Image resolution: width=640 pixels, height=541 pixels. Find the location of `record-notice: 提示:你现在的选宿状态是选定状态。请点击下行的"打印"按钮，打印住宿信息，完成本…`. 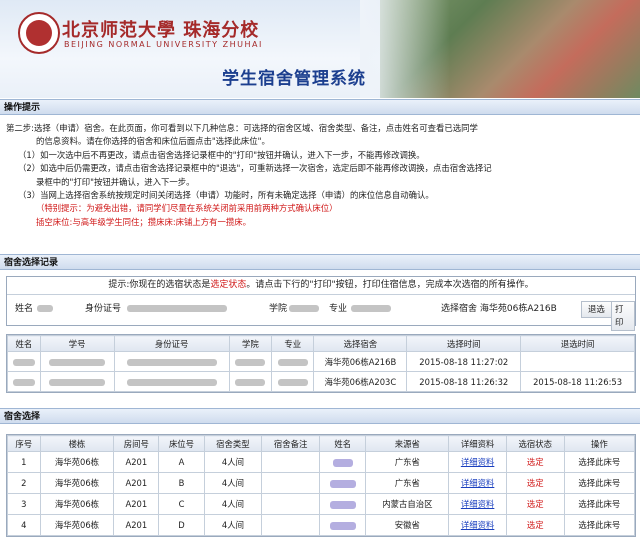

record-notice: 提示:你现在的选宿状态是选定状态。请点击下行的"打印"按钮，打印住宿信息，完成本… is located at coordinates (321, 286).